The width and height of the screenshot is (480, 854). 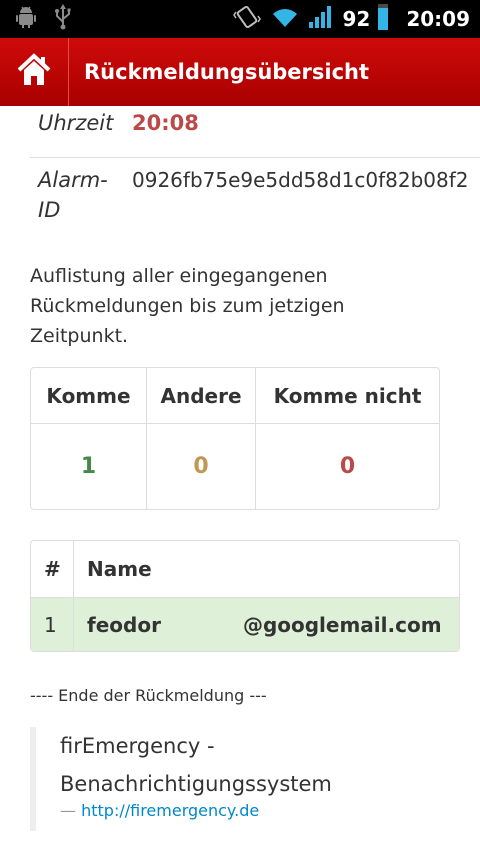 I want to click on count-andere: 0, so click(x=200, y=466).